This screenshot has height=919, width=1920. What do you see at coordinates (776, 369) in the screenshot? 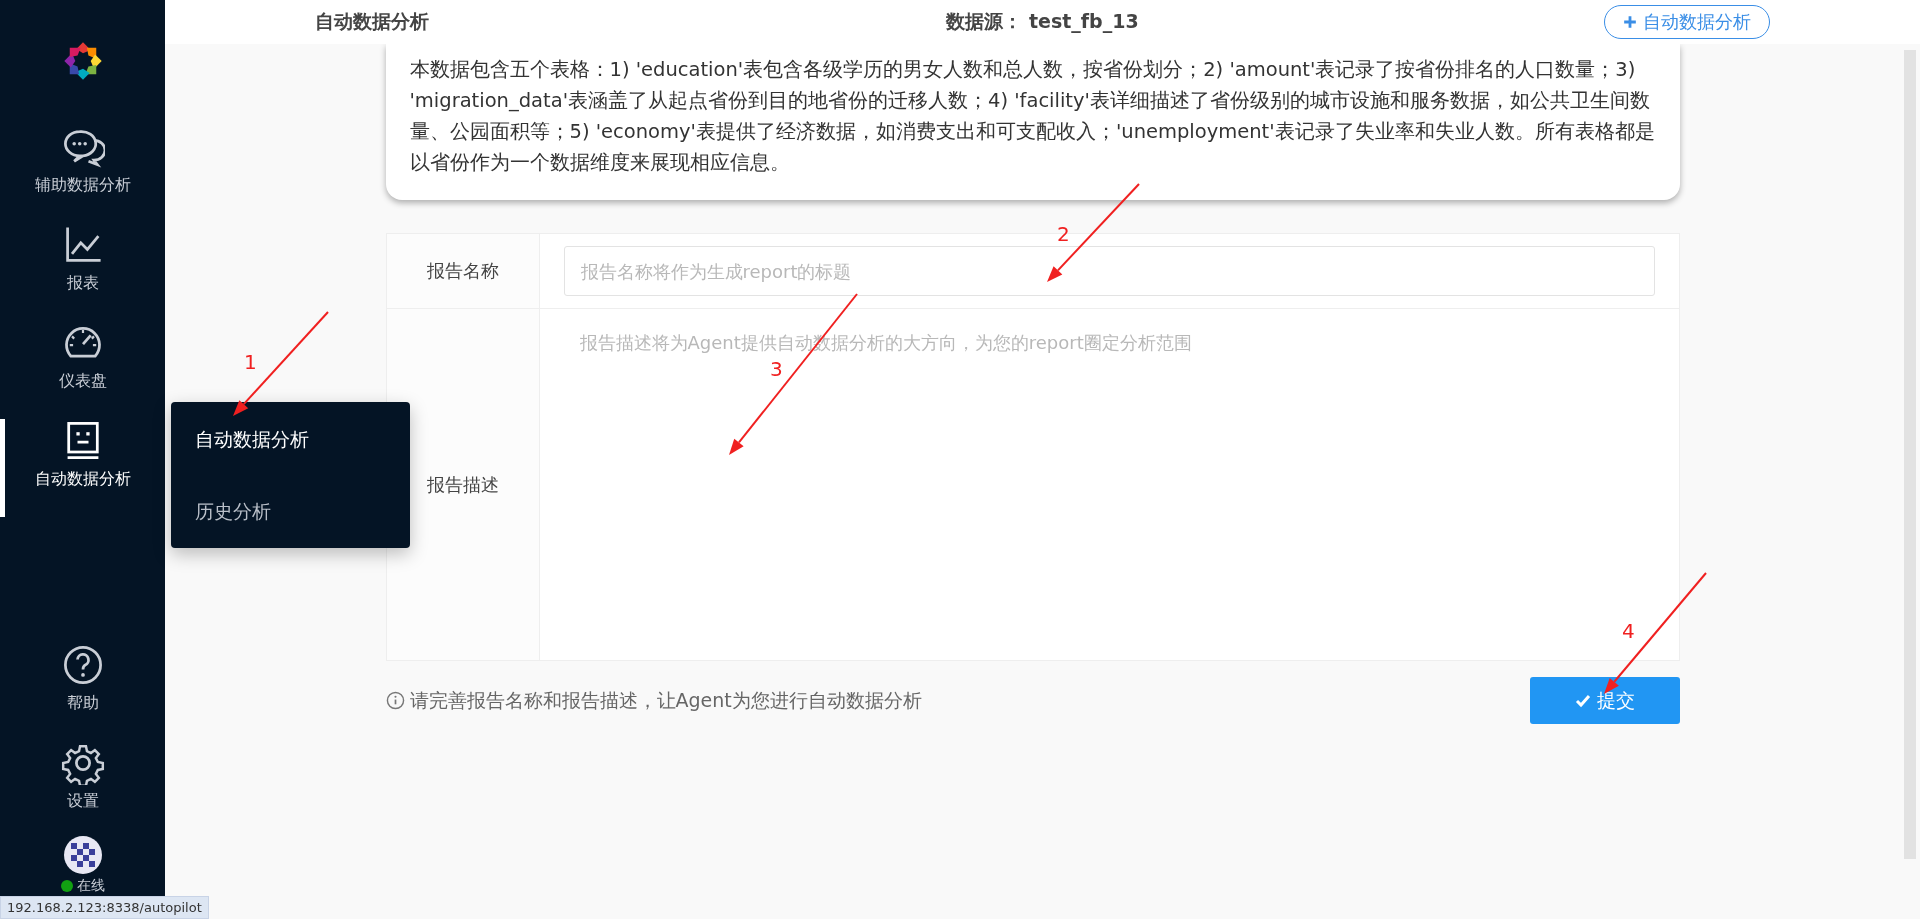
I see `annotation-number: 3` at bounding box center [776, 369].